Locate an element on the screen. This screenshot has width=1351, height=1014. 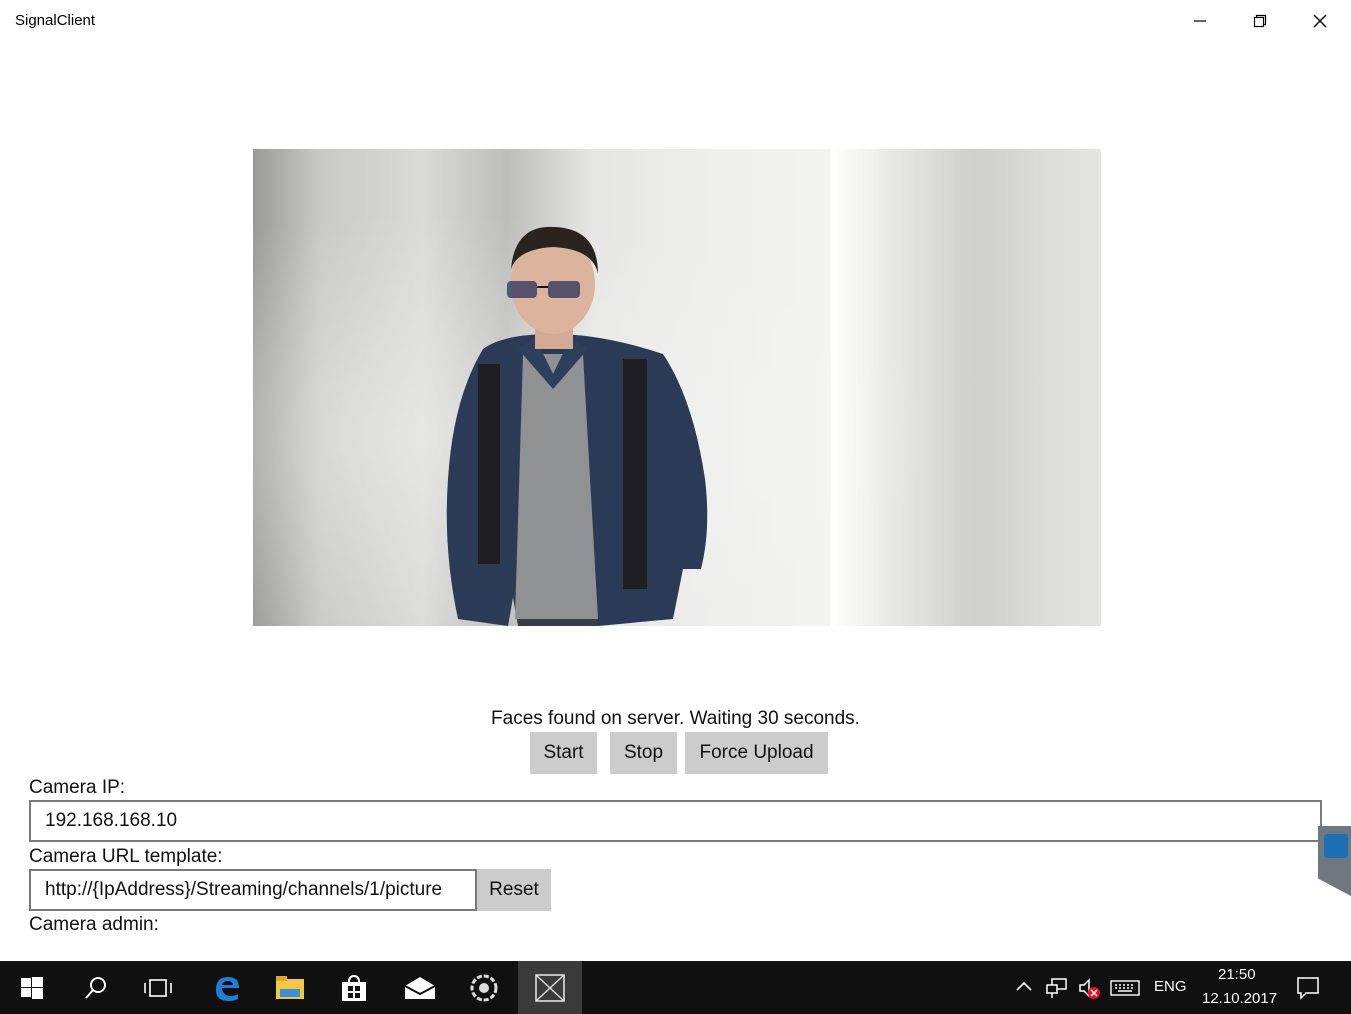
force-upload-button: Force Upload is located at coordinates (756, 753).